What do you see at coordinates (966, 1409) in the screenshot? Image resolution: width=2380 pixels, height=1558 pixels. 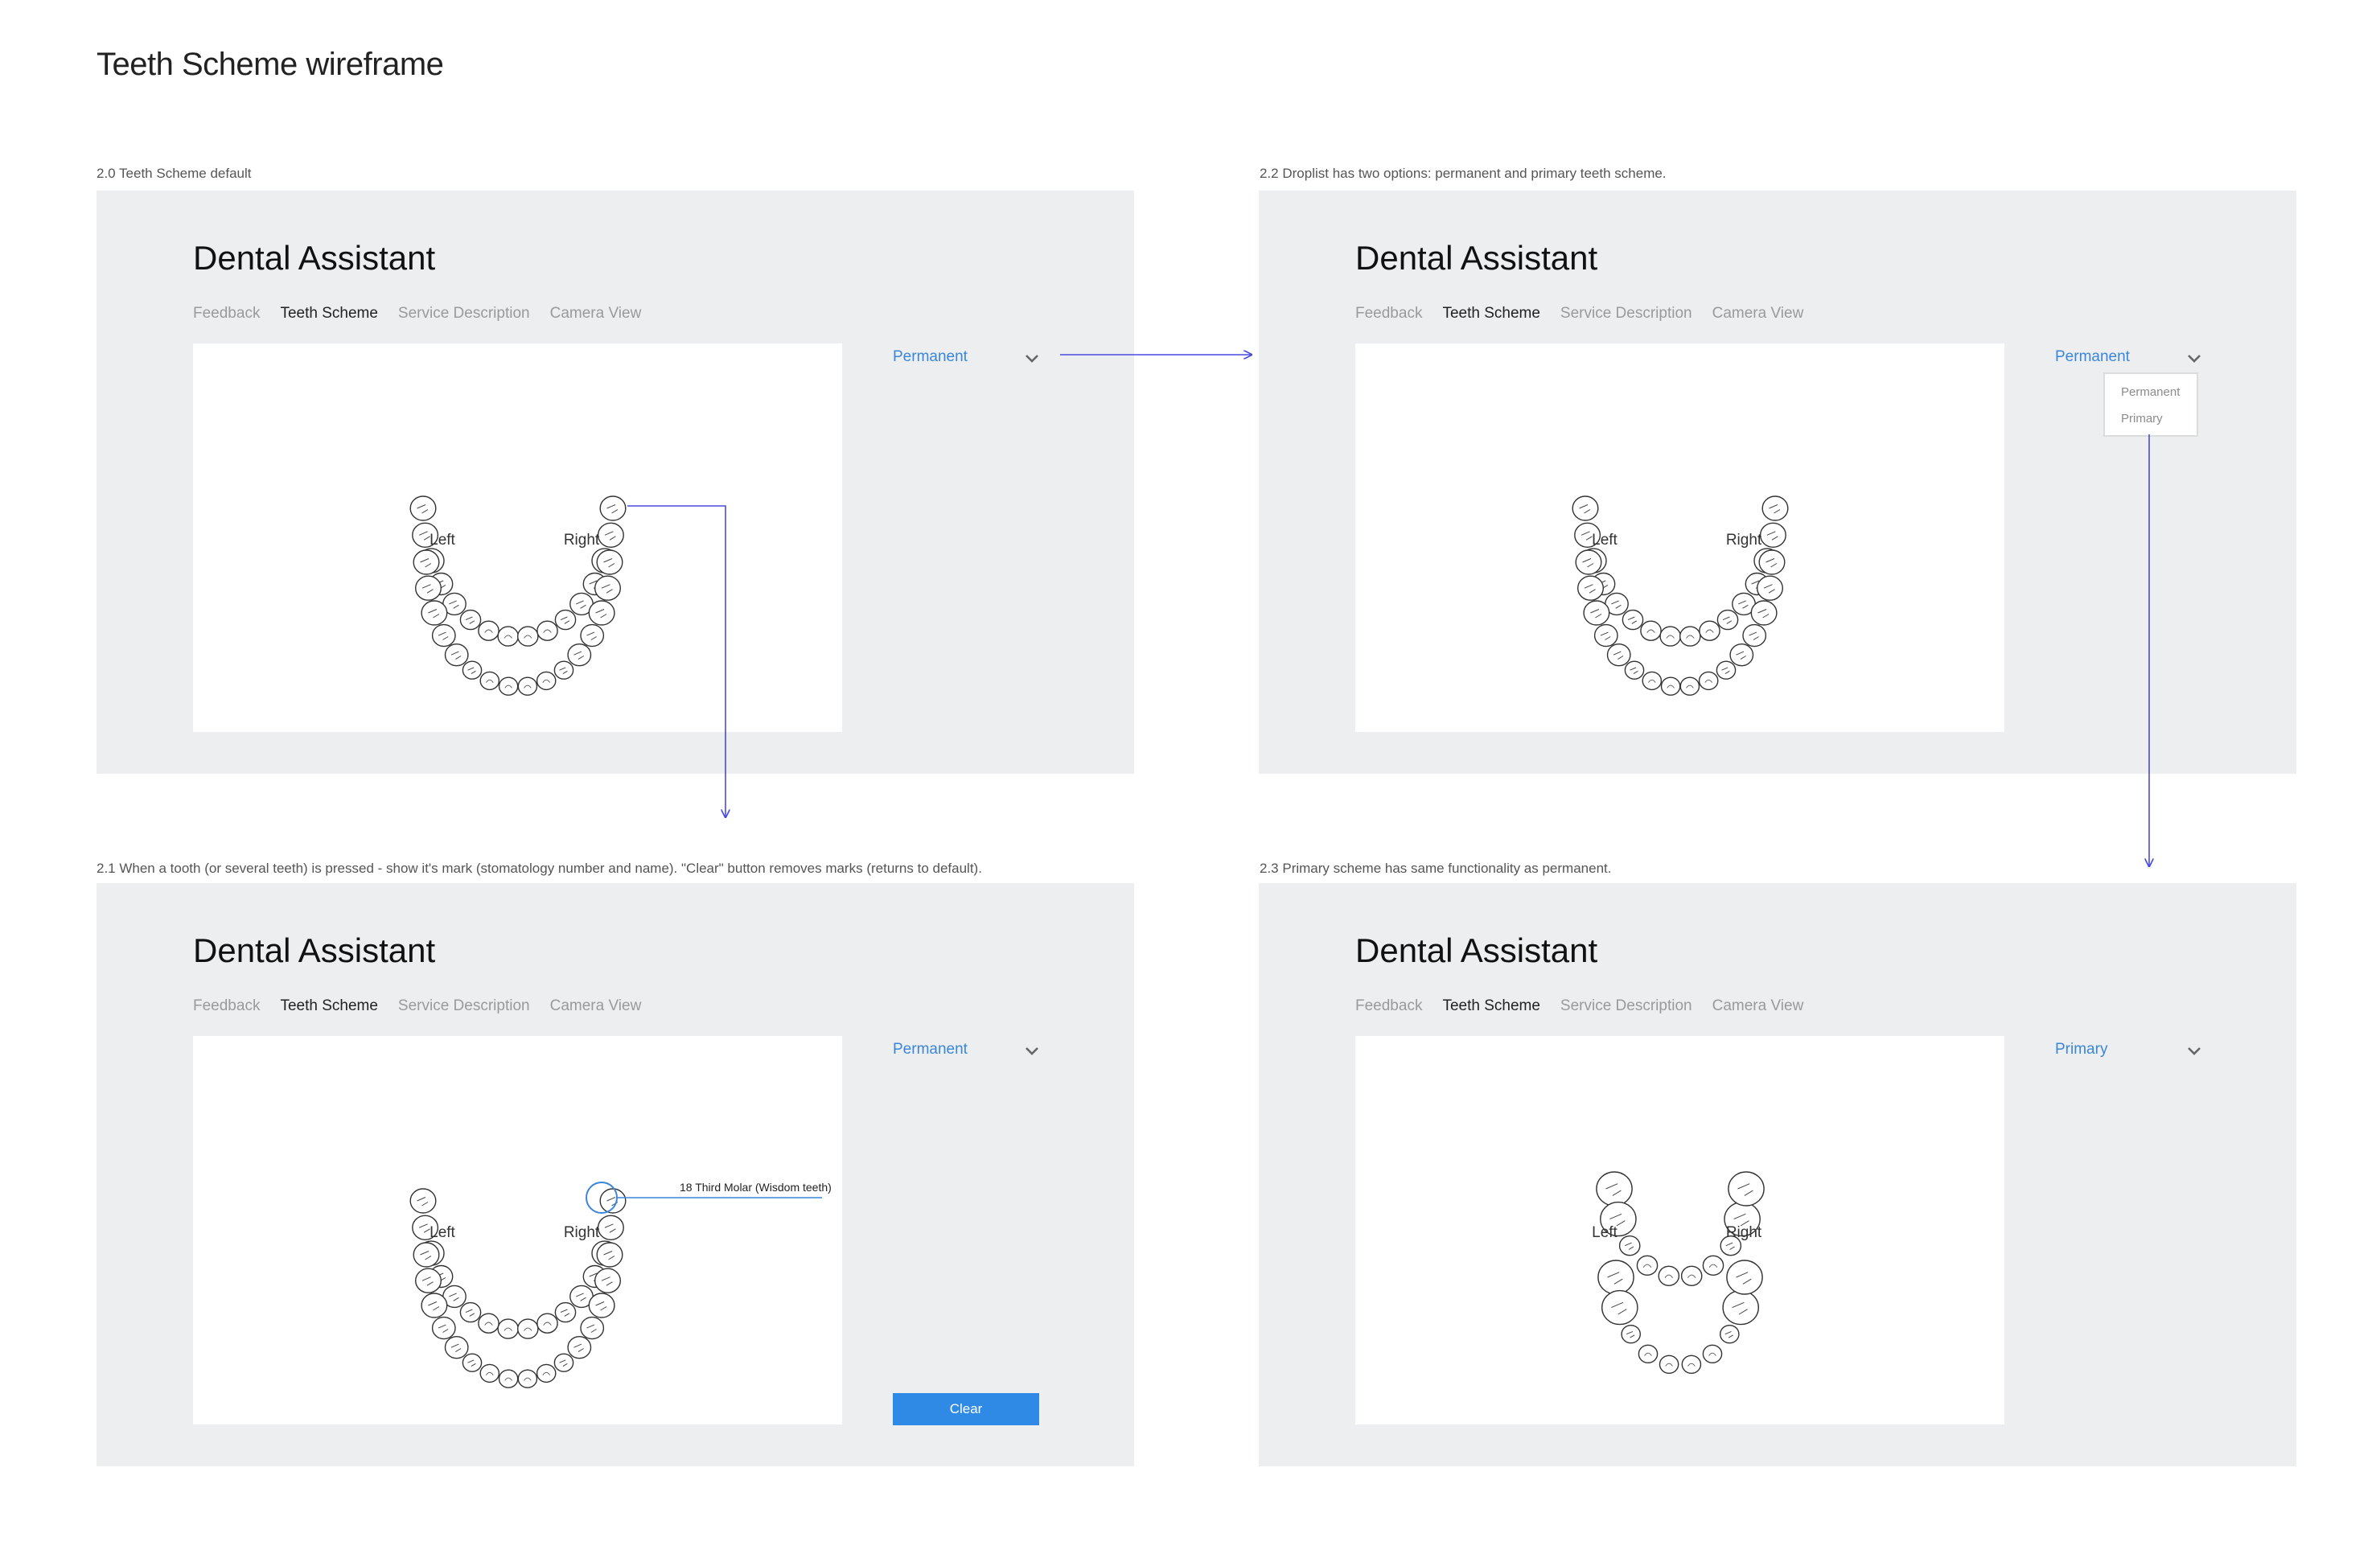 I see `clear-button: Clear` at bounding box center [966, 1409].